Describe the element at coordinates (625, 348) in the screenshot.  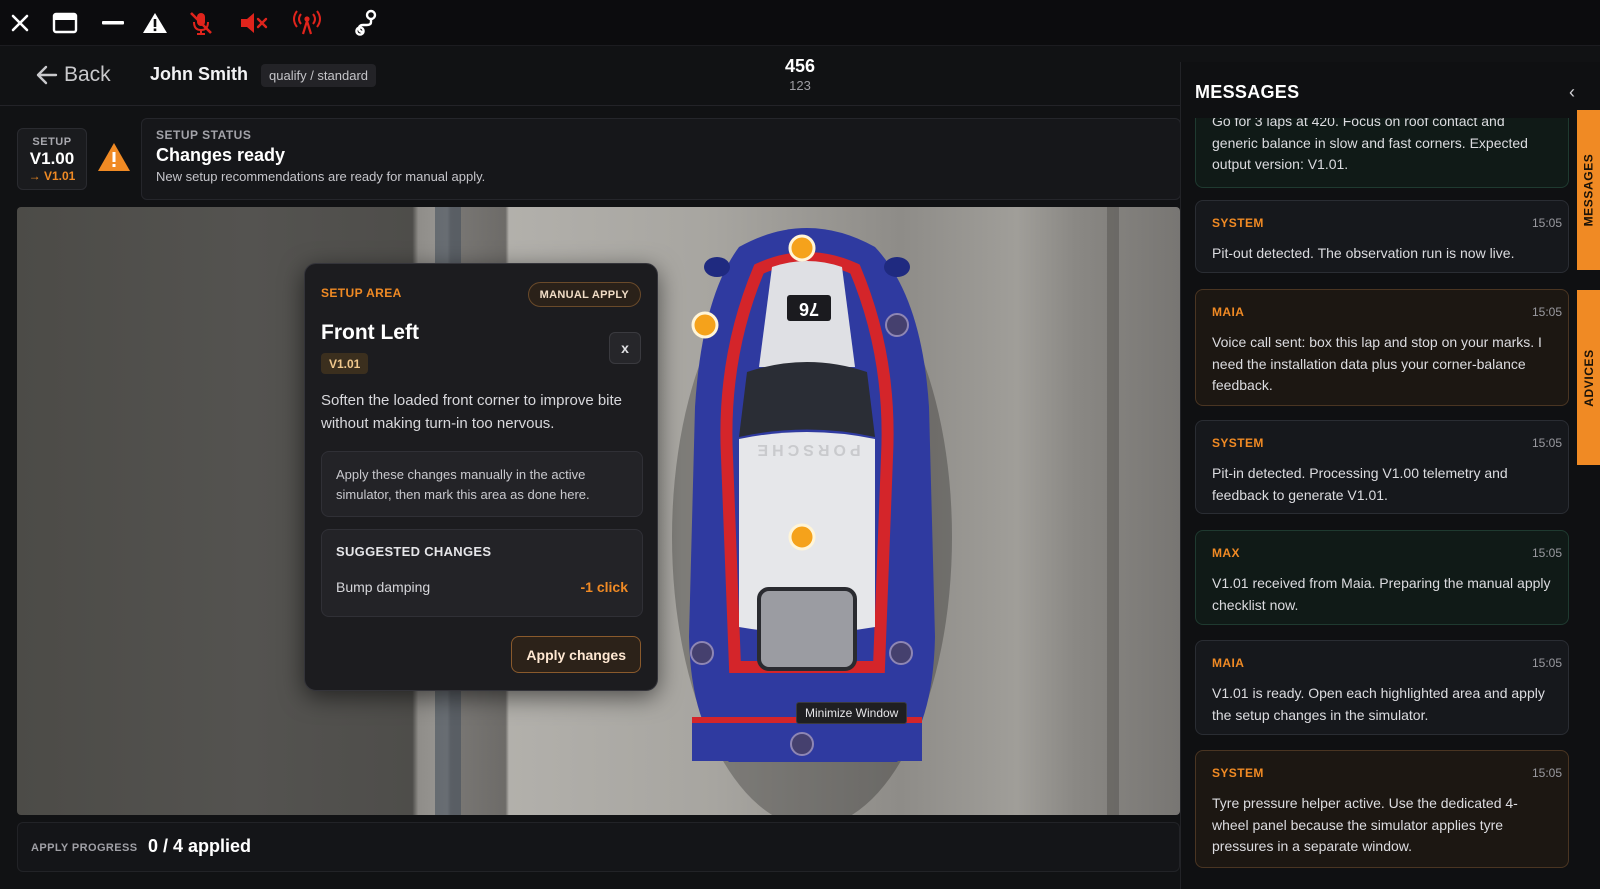
I see `popup-close-button: x` at that location.